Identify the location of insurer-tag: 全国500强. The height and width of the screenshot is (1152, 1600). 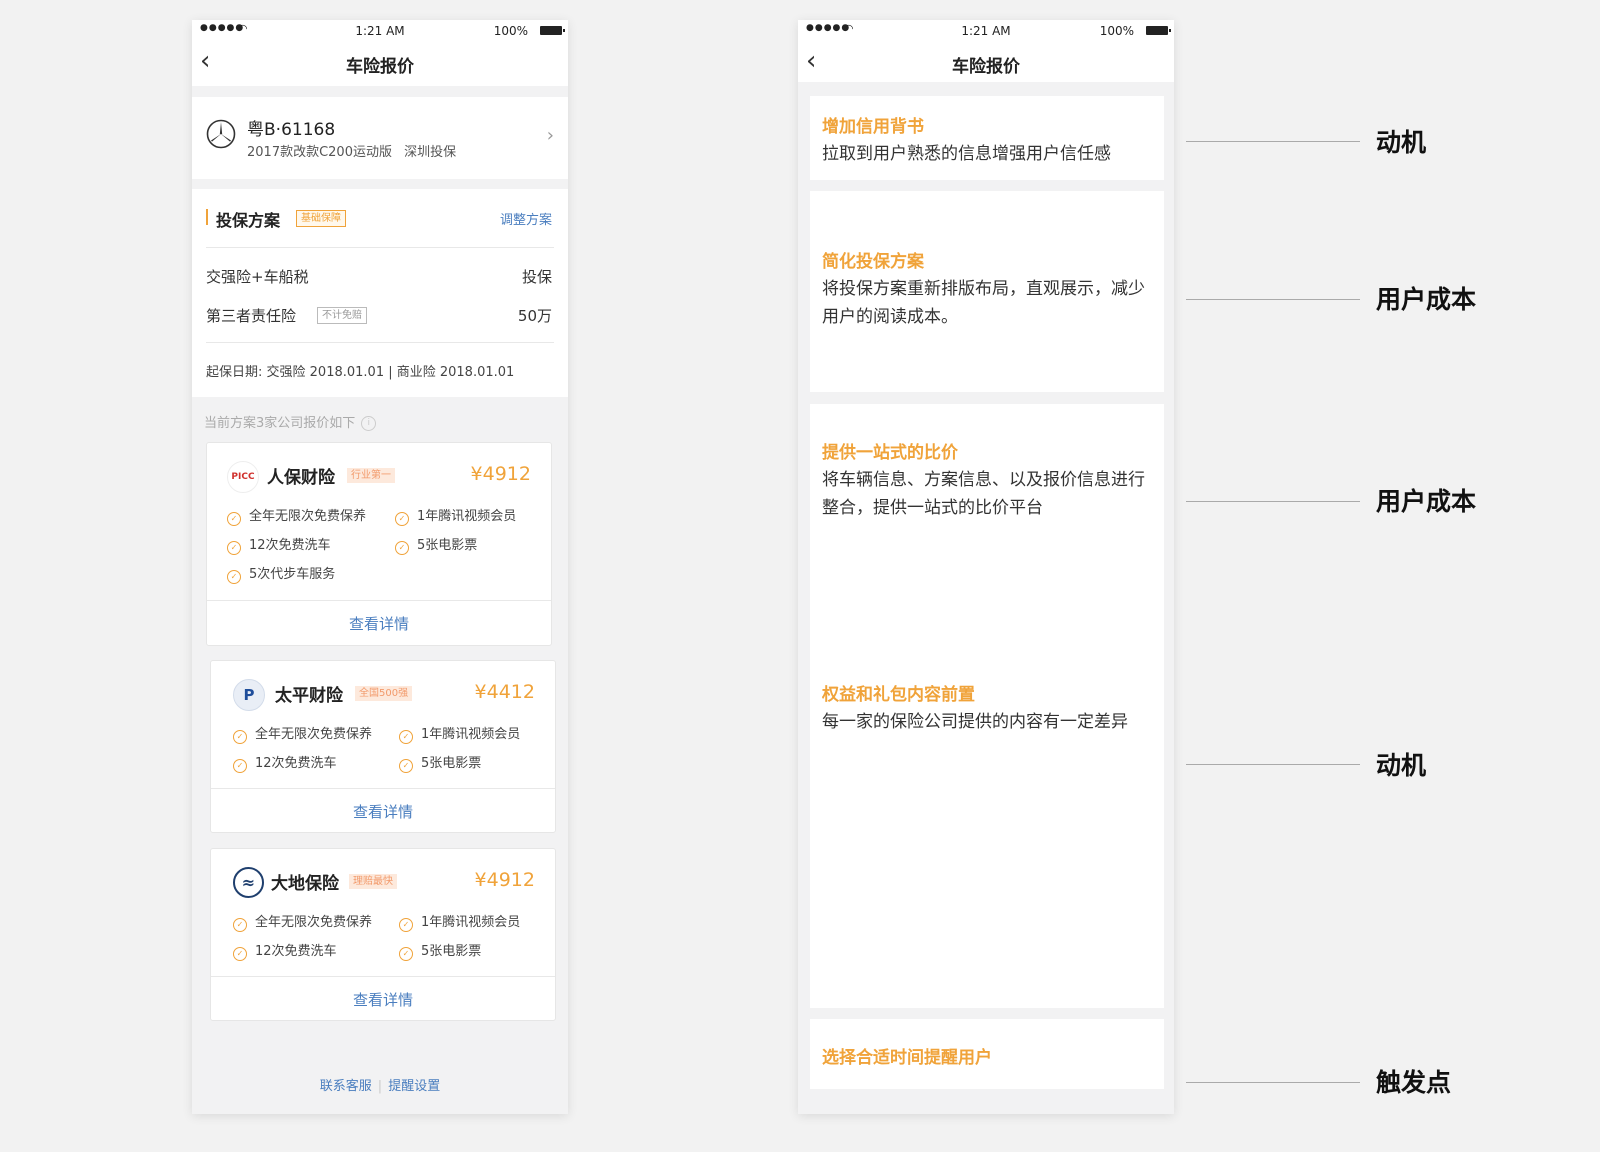
(384, 693).